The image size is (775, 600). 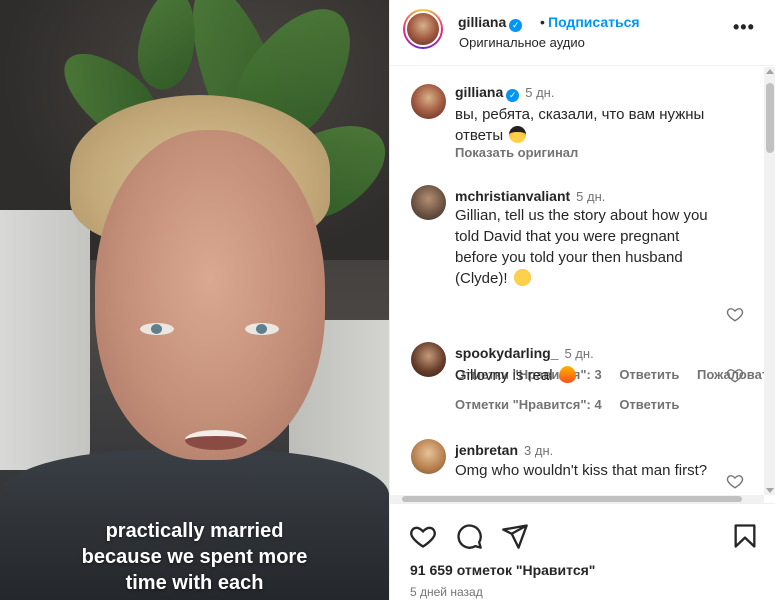 I want to click on share-icon, so click(x=515, y=536).